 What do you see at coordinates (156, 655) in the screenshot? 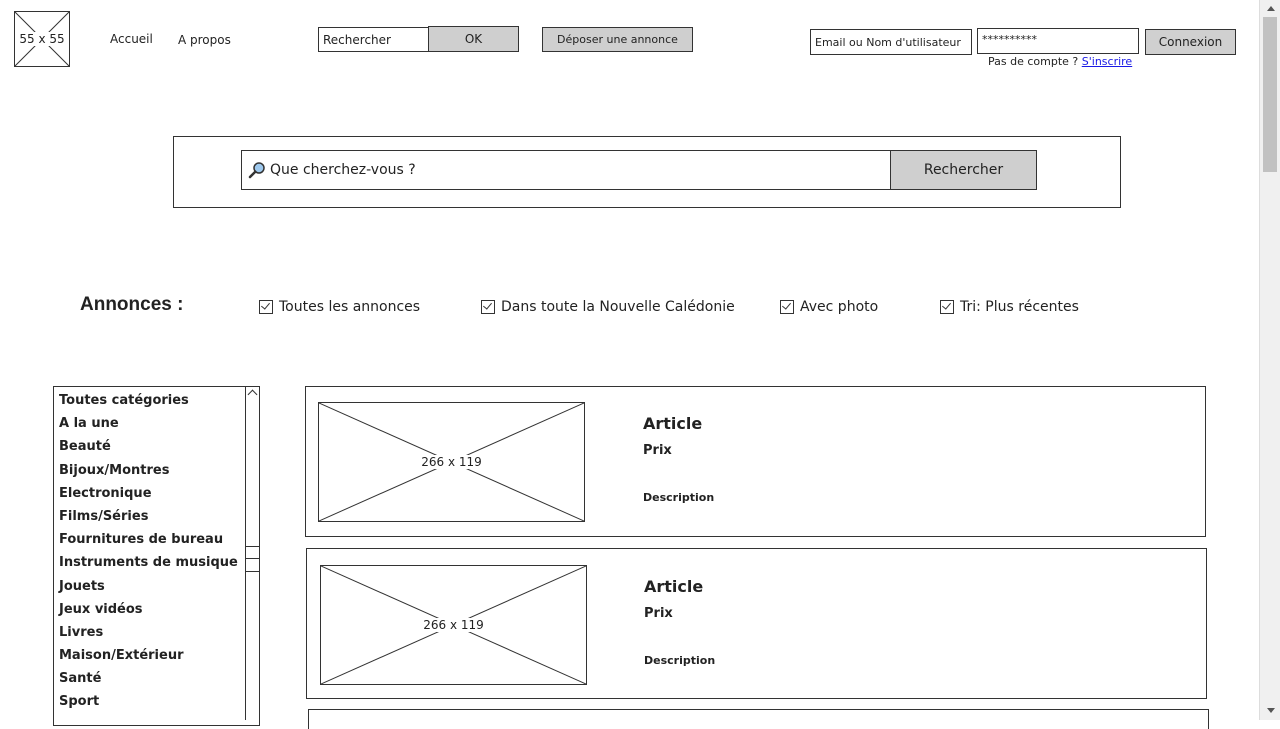
I see `category-item: Maison/Extérieur` at bounding box center [156, 655].